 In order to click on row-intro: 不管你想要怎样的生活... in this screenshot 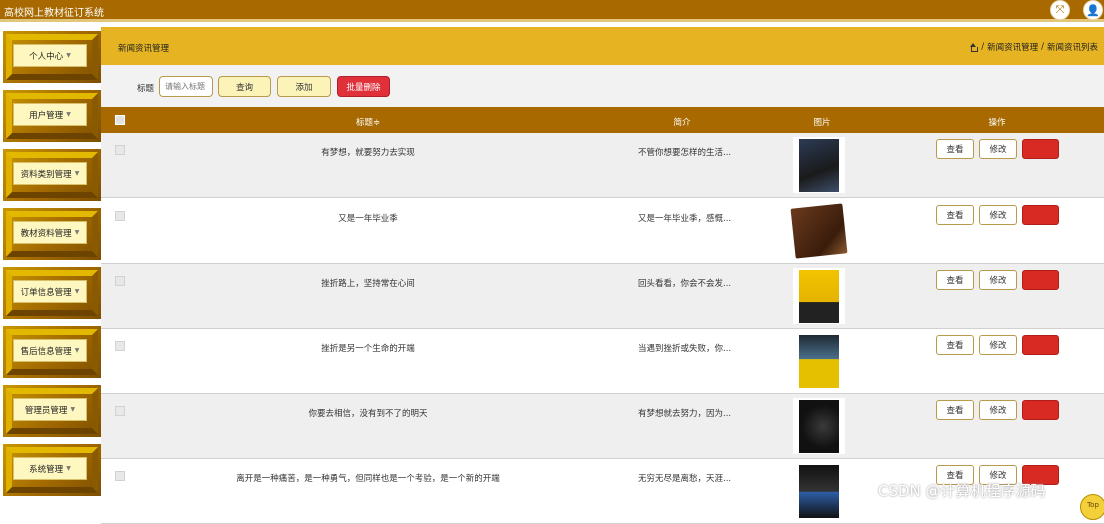, I will do `click(685, 153)`.